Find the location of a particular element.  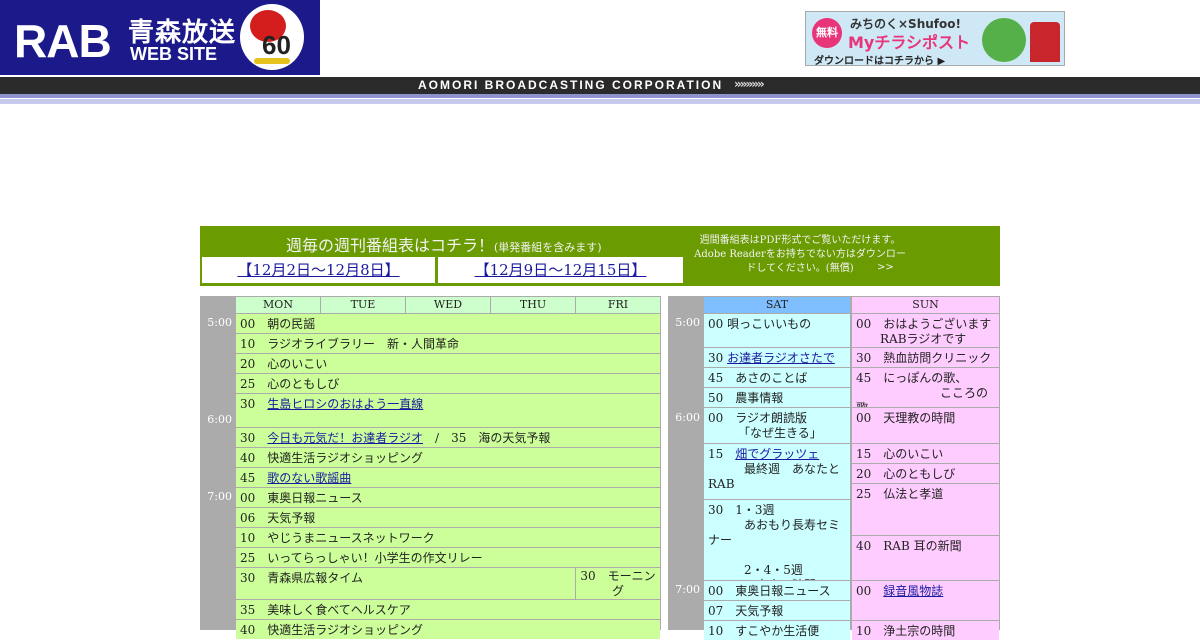

program-row: 00 朝の民謡 is located at coordinates (448, 323).